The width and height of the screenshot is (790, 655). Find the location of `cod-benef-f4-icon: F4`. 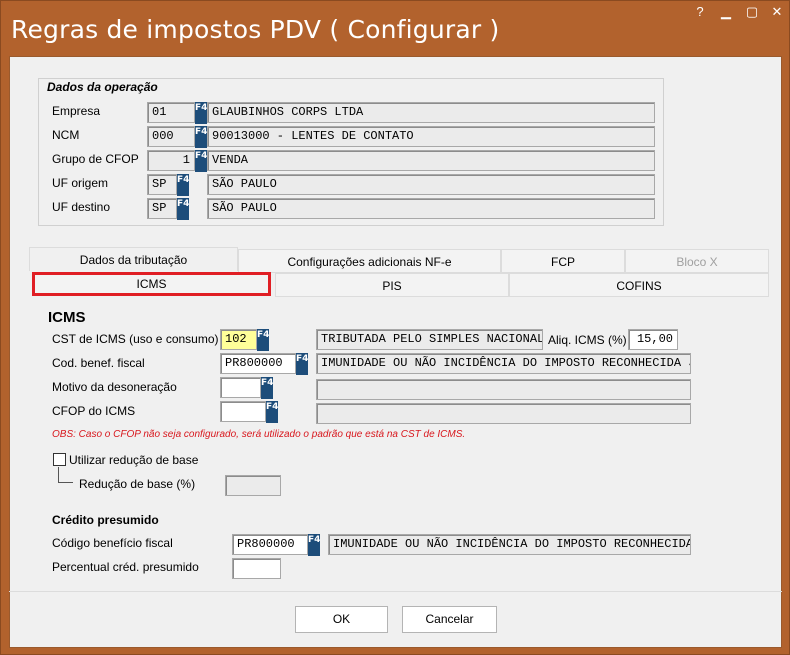

cod-benef-f4-icon: F4 is located at coordinates (302, 364).